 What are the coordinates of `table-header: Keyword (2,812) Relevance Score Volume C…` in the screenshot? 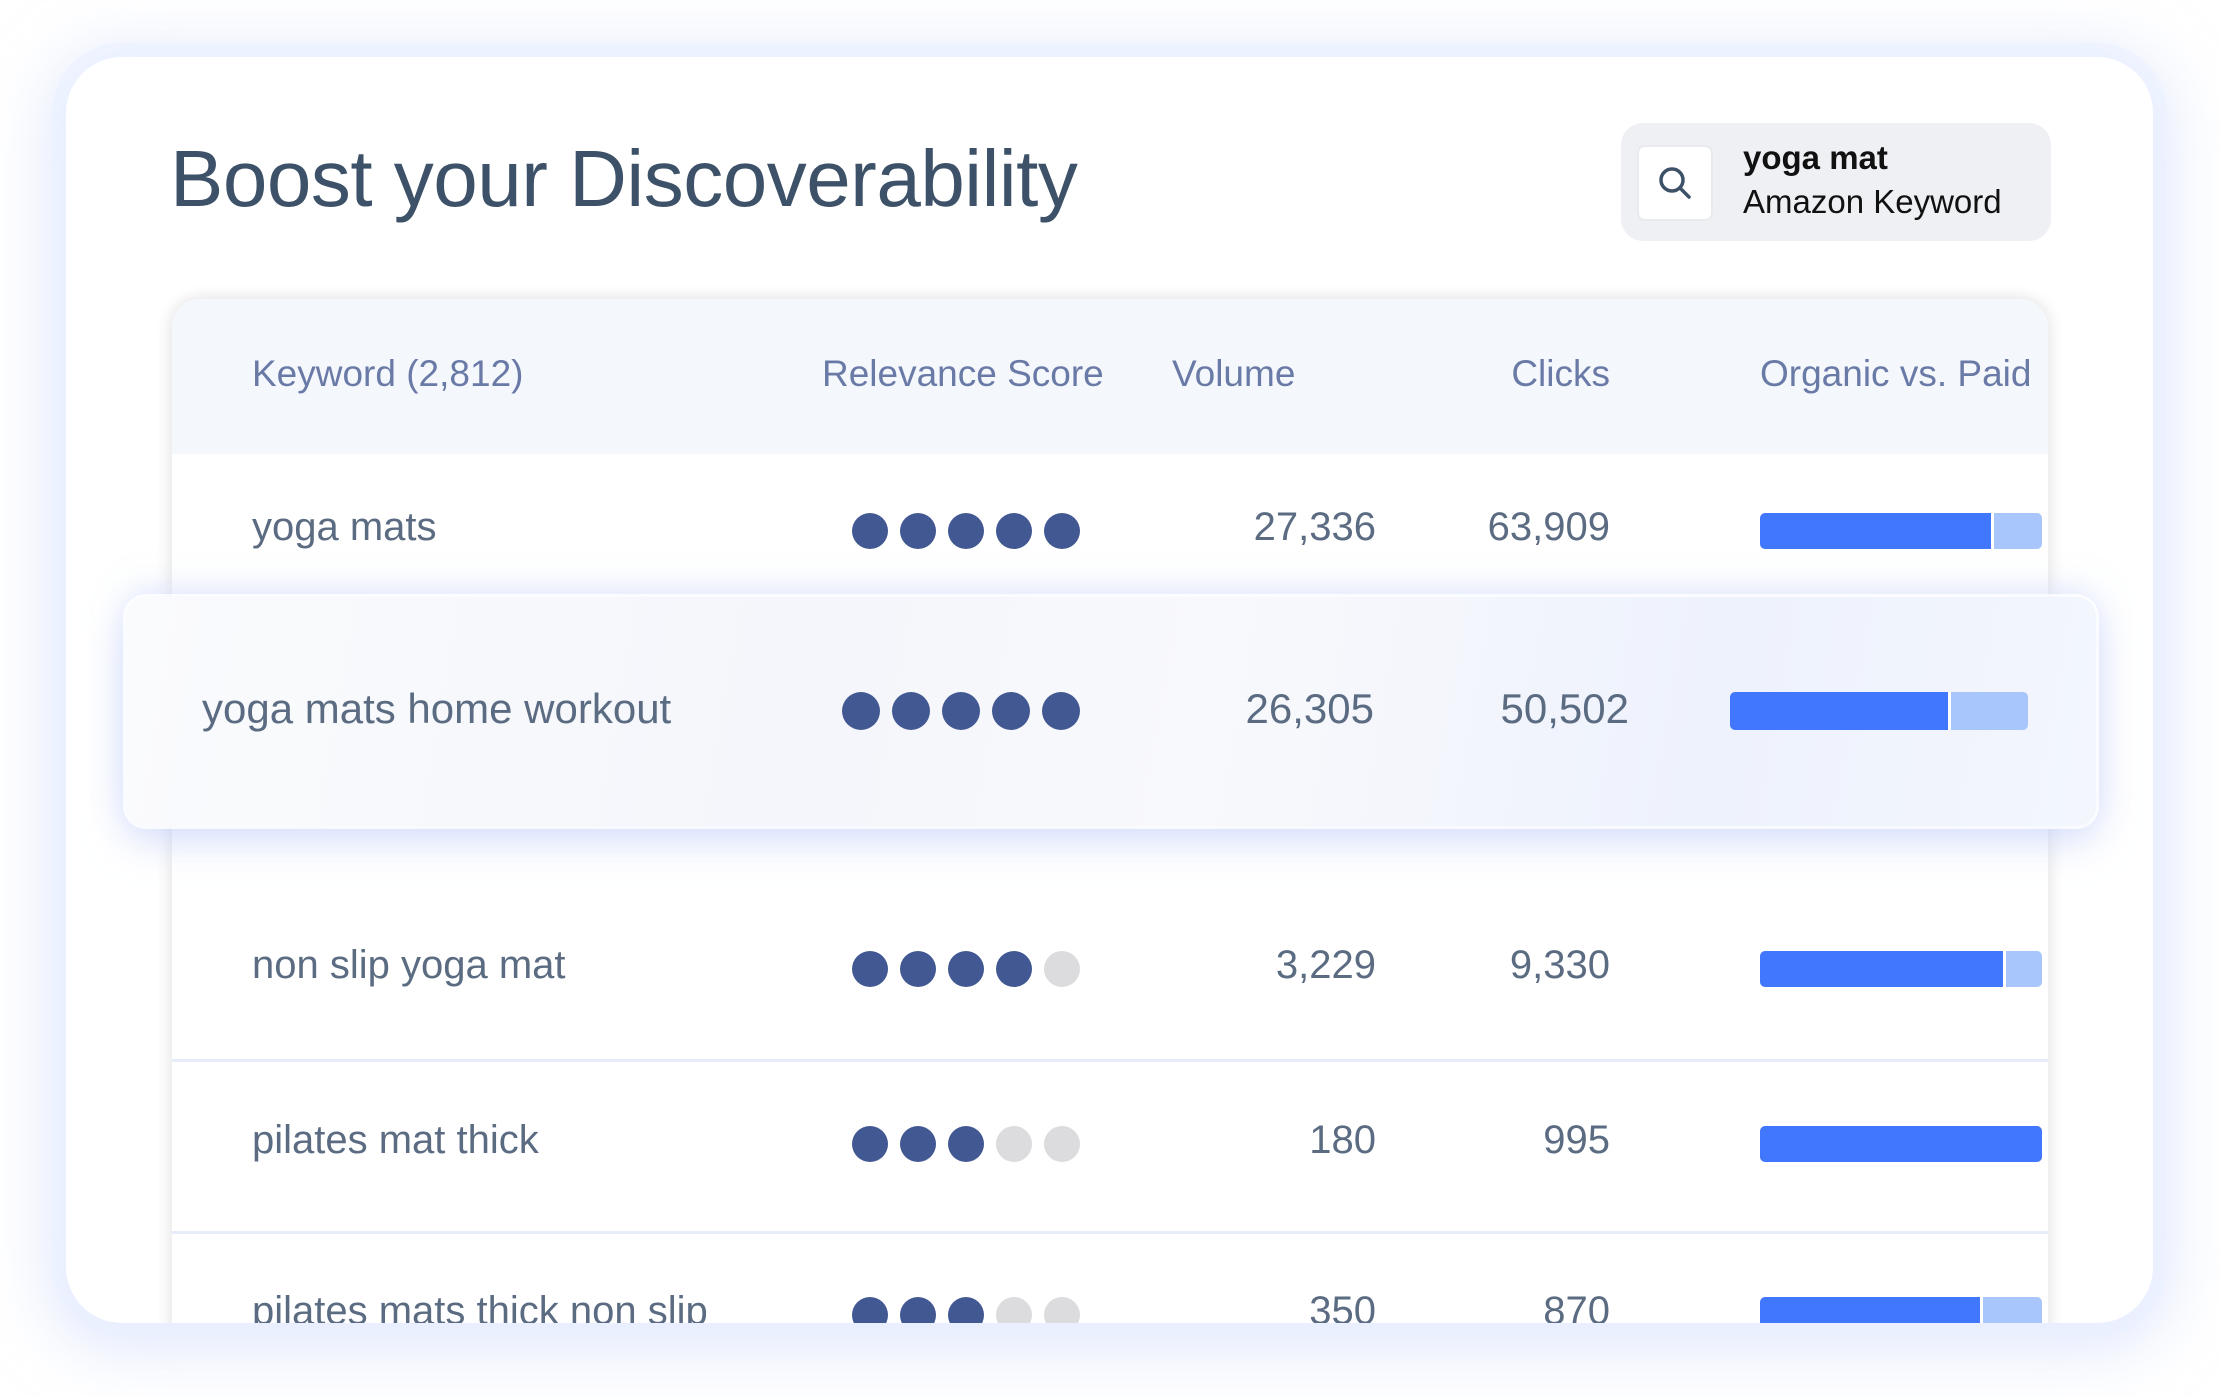 It's located at (1110, 376).